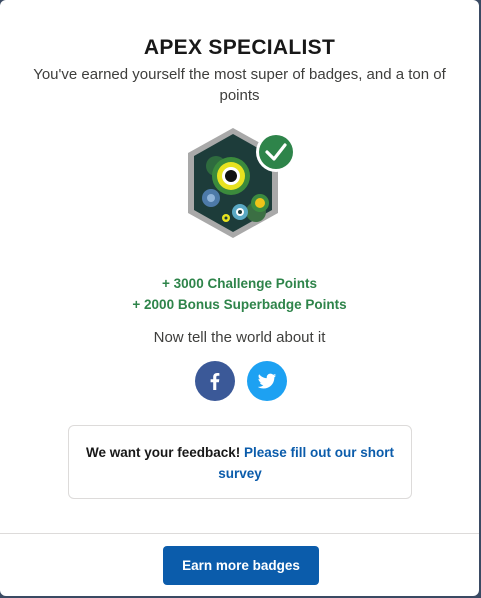 Image resolution: width=481 pixels, height=598 pixels. What do you see at coordinates (239, 533) in the screenshot?
I see `footer-divider` at bounding box center [239, 533].